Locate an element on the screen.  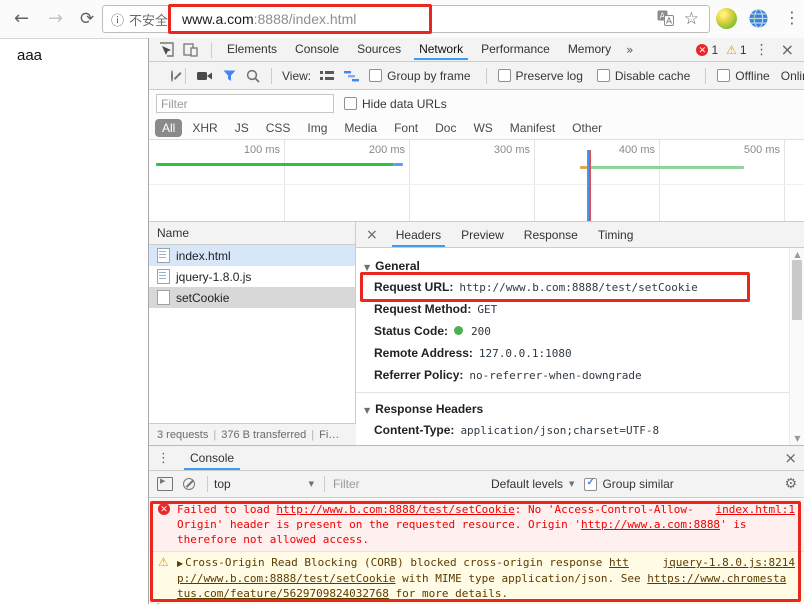
scroll-up-icon: ▲ is located at coordinates (797, 254).